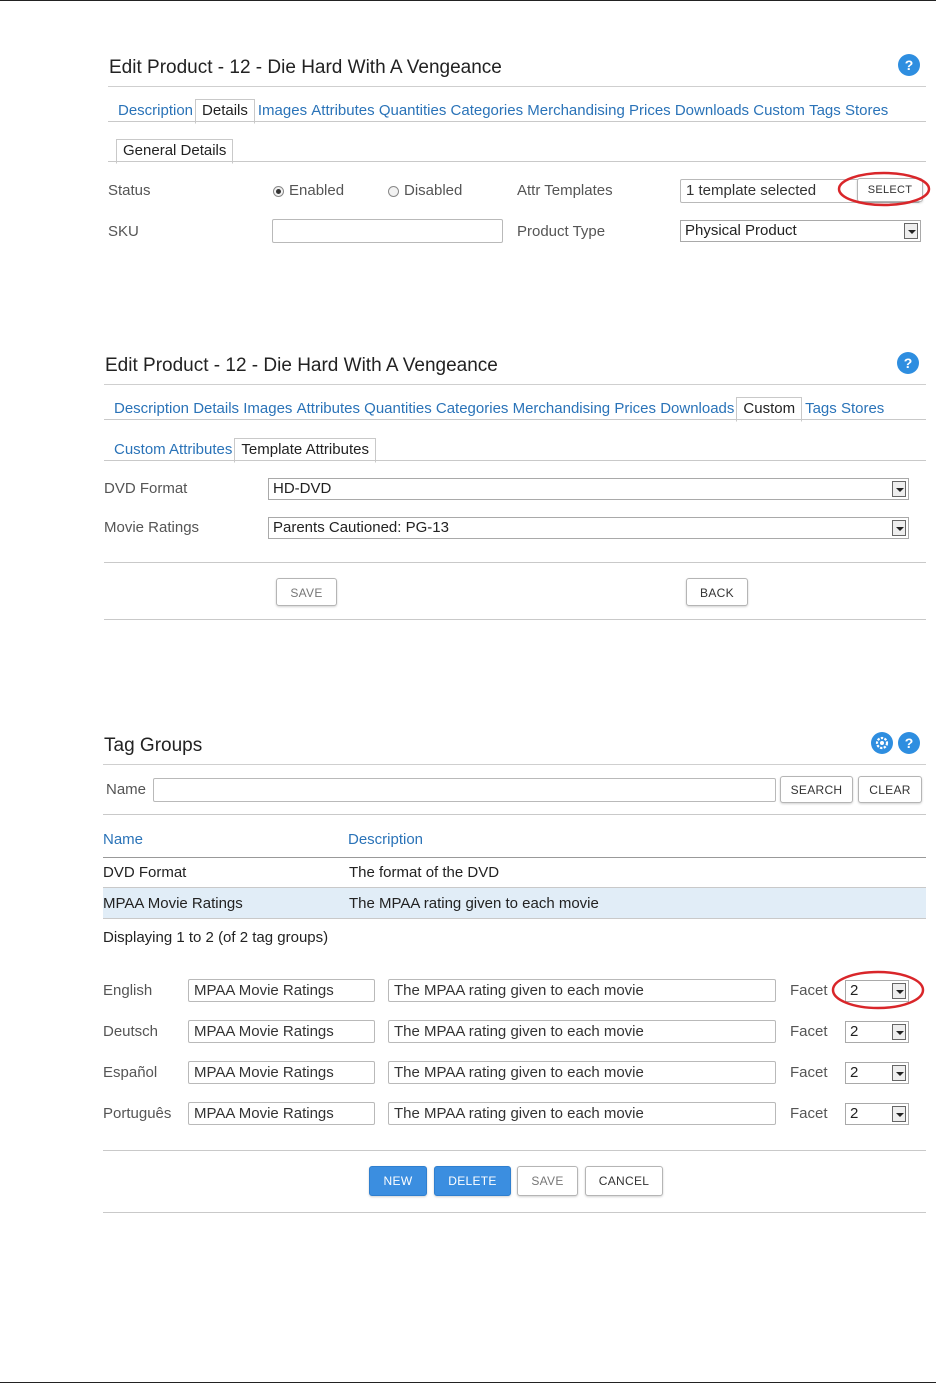 The image size is (936, 1384). Describe the element at coordinates (588, 528) in the screenshot. I see `movie-ratings-select: Parents Cautioned: PG-13` at that location.